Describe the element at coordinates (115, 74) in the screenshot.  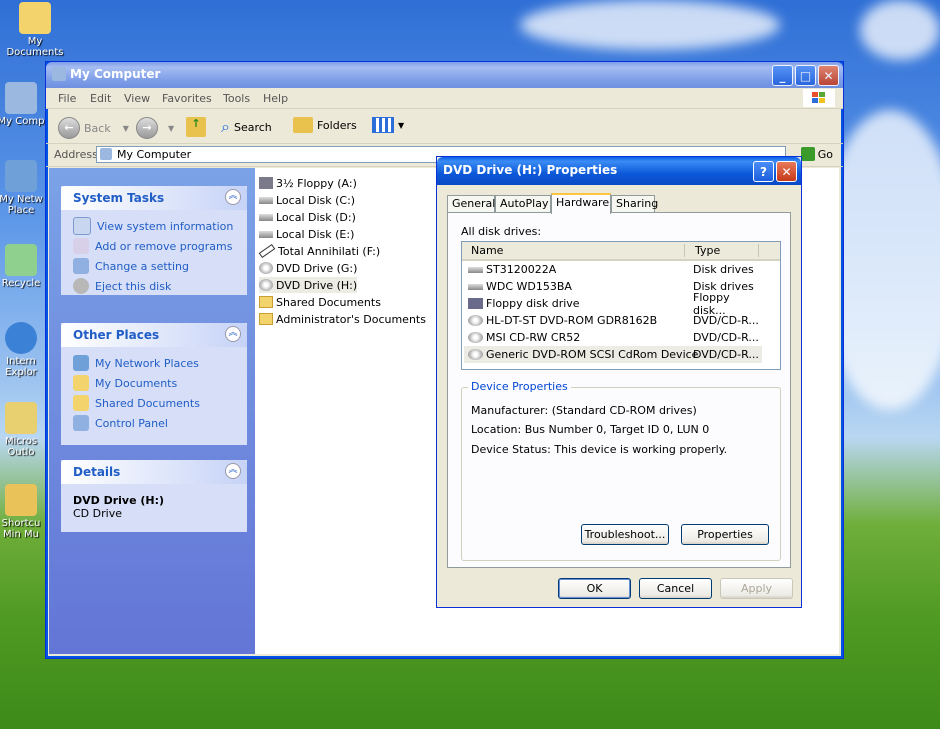
I see `window-title: My Computer` at that location.